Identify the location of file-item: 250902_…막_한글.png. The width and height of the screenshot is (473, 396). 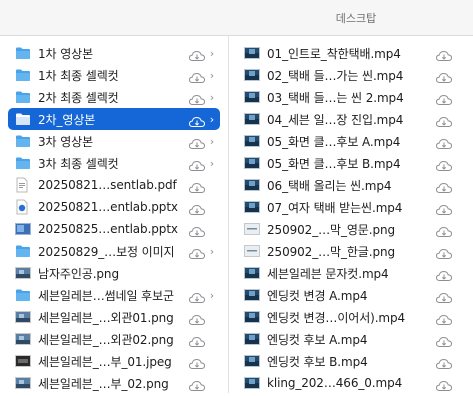
(350, 251).